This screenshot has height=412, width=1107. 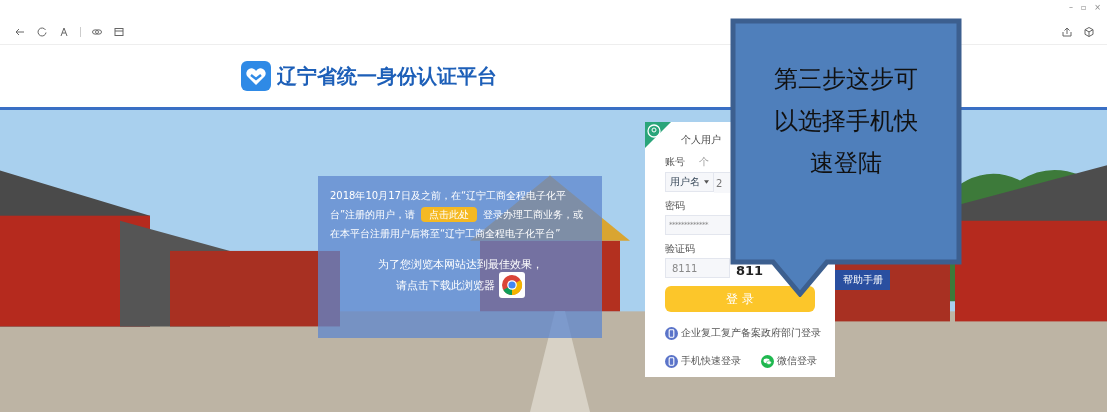 What do you see at coordinates (789, 361) in the screenshot?
I see `login-link: 微信登录` at bounding box center [789, 361].